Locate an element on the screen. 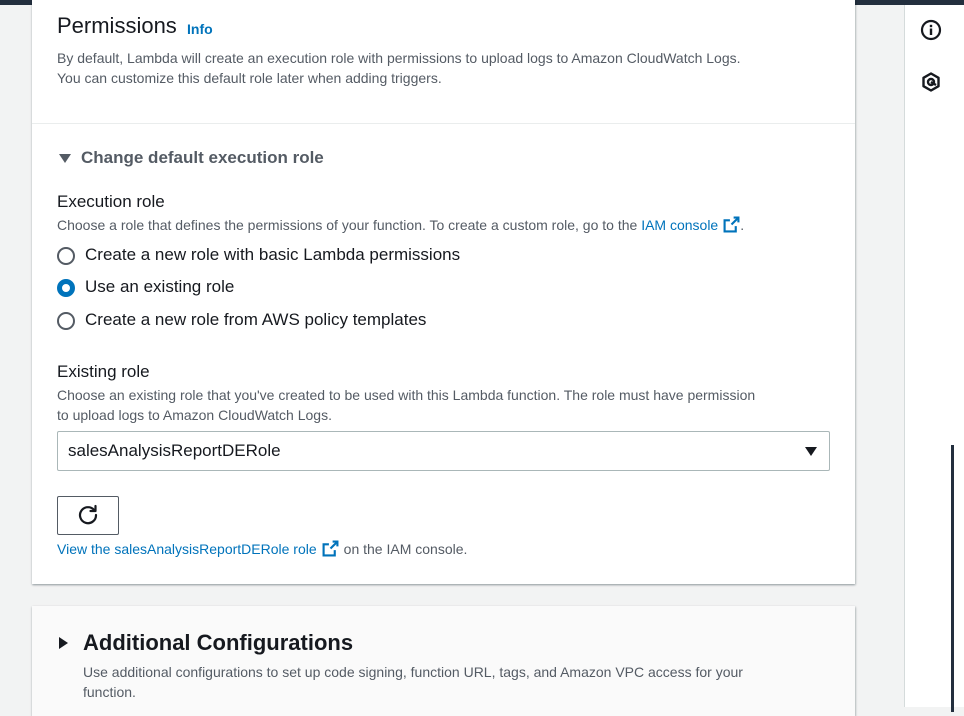  additional-configurations-panel is located at coordinates (443, 661).